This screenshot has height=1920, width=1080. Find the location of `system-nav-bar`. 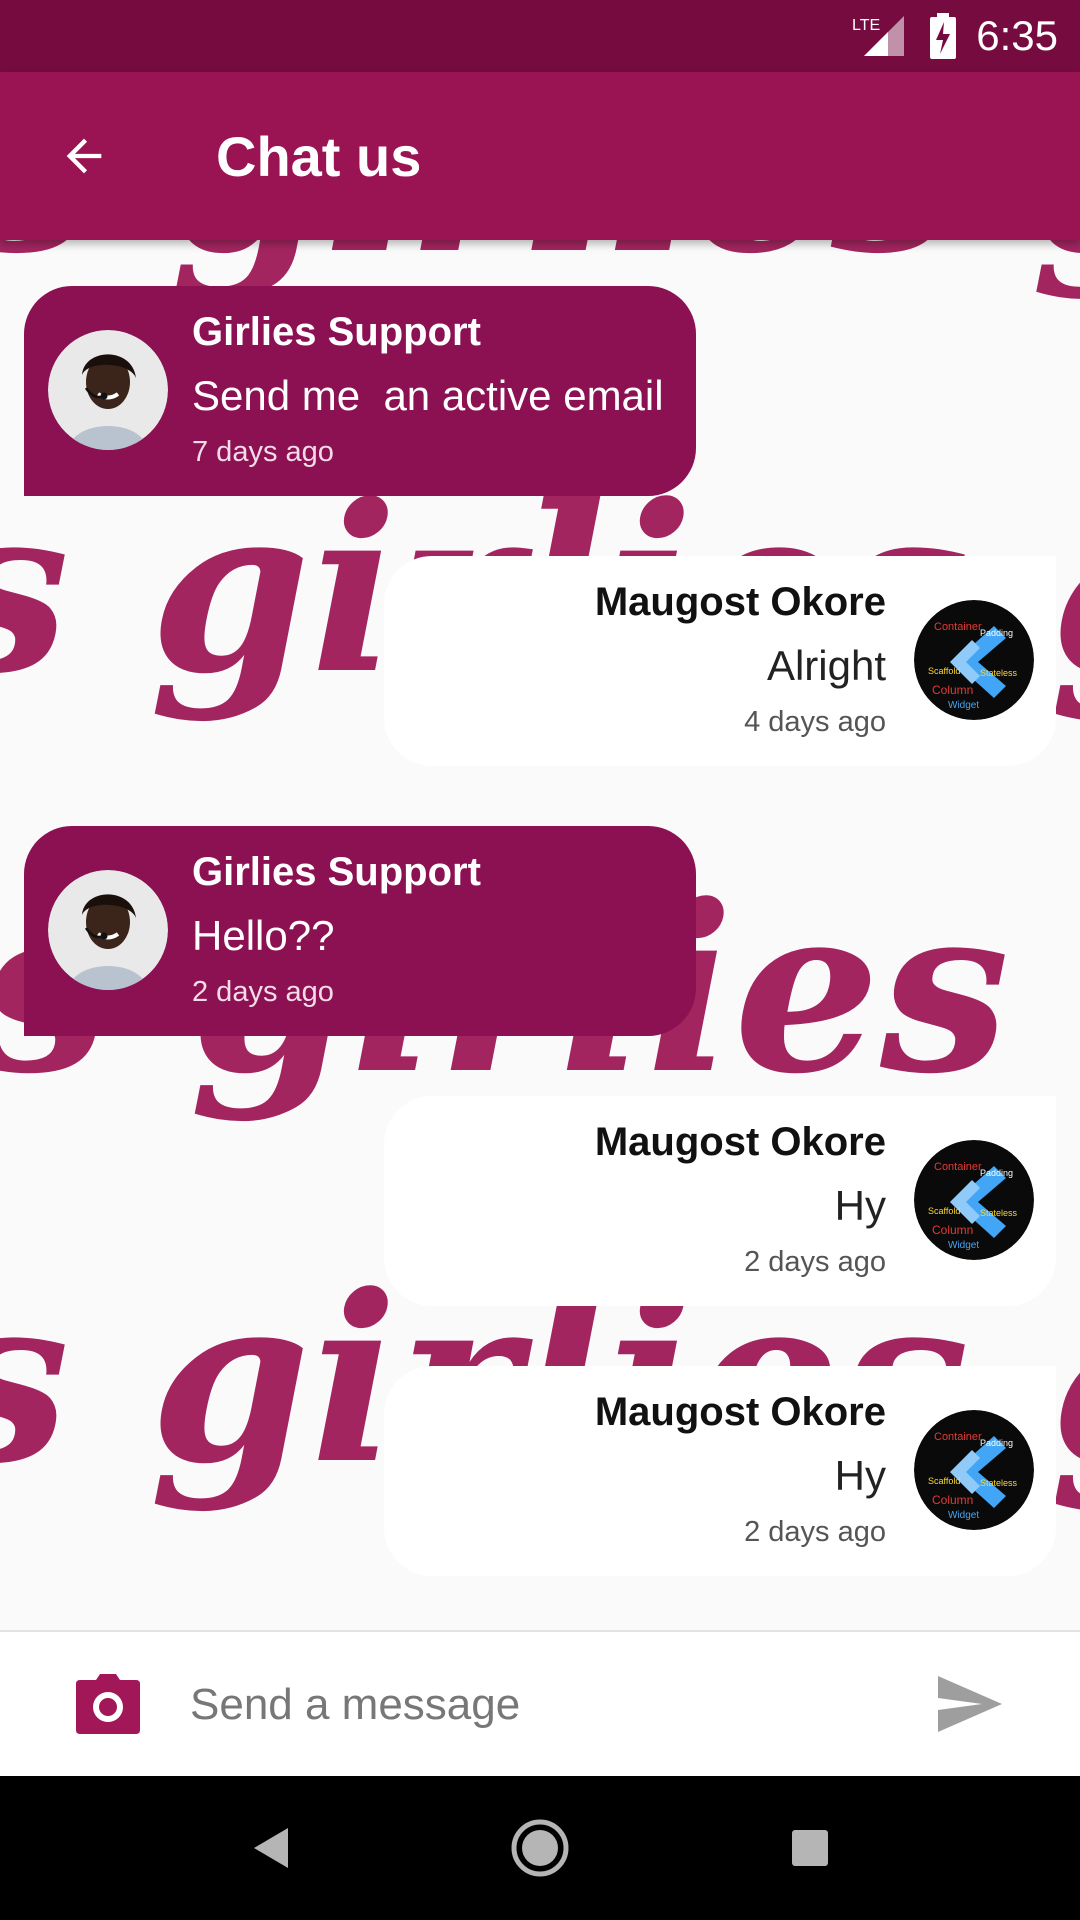

system-nav-bar is located at coordinates (540, 1848).